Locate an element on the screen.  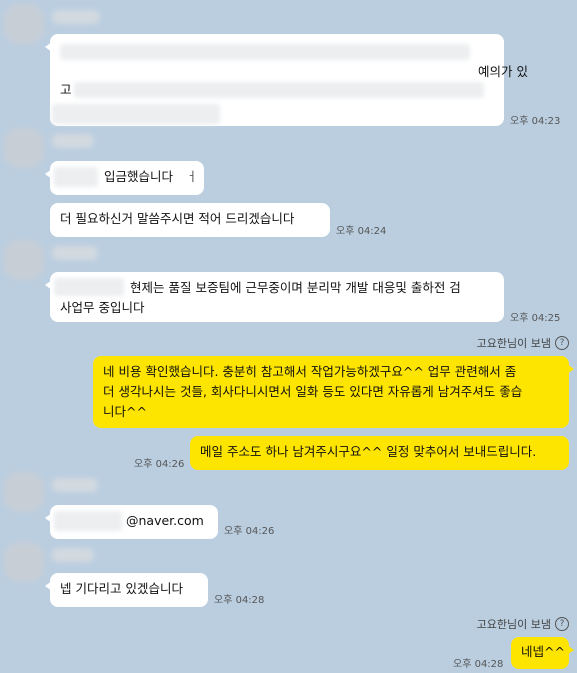
message-text: 더 필요하신거 말씀주시면 적어 드리겠습니다 is located at coordinates (177, 218).